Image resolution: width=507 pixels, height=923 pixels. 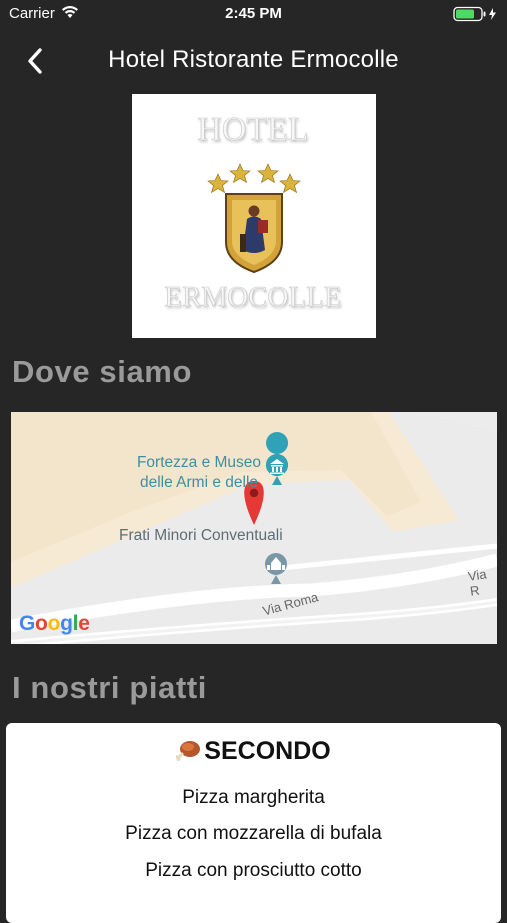 What do you see at coordinates (102, 371) in the screenshot?
I see `location-section-title: Dove siamo` at bounding box center [102, 371].